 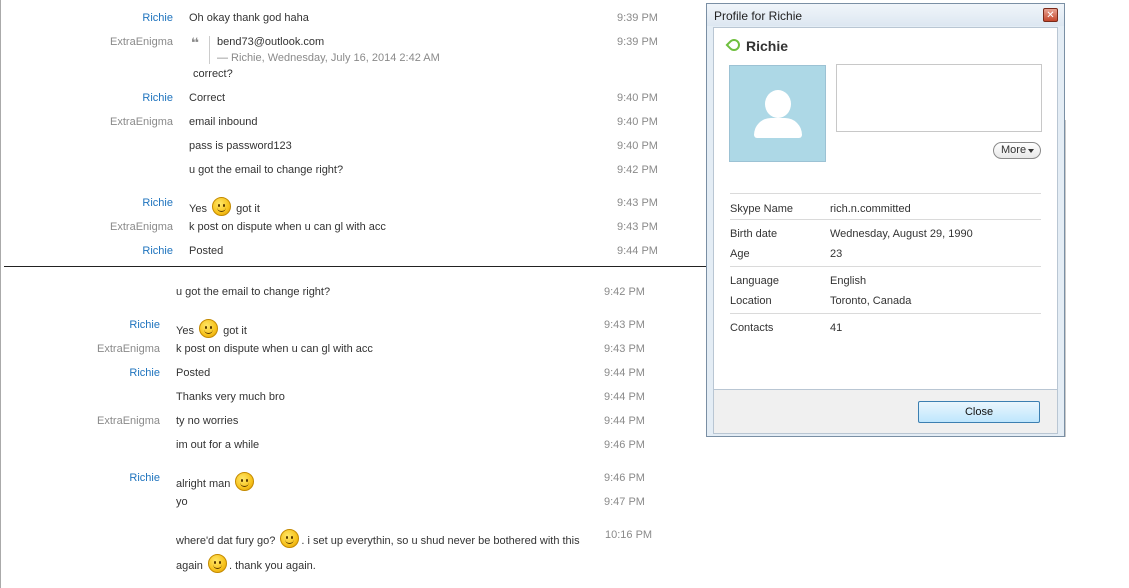 I want to click on dialog-titlebar: Profile for Richie ✕, so click(x=885, y=15).